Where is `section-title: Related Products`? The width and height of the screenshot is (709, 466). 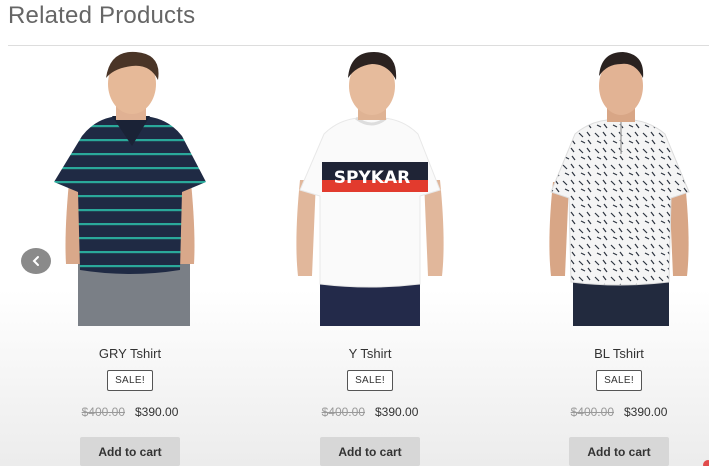 section-title: Related Products is located at coordinates (102, 15).